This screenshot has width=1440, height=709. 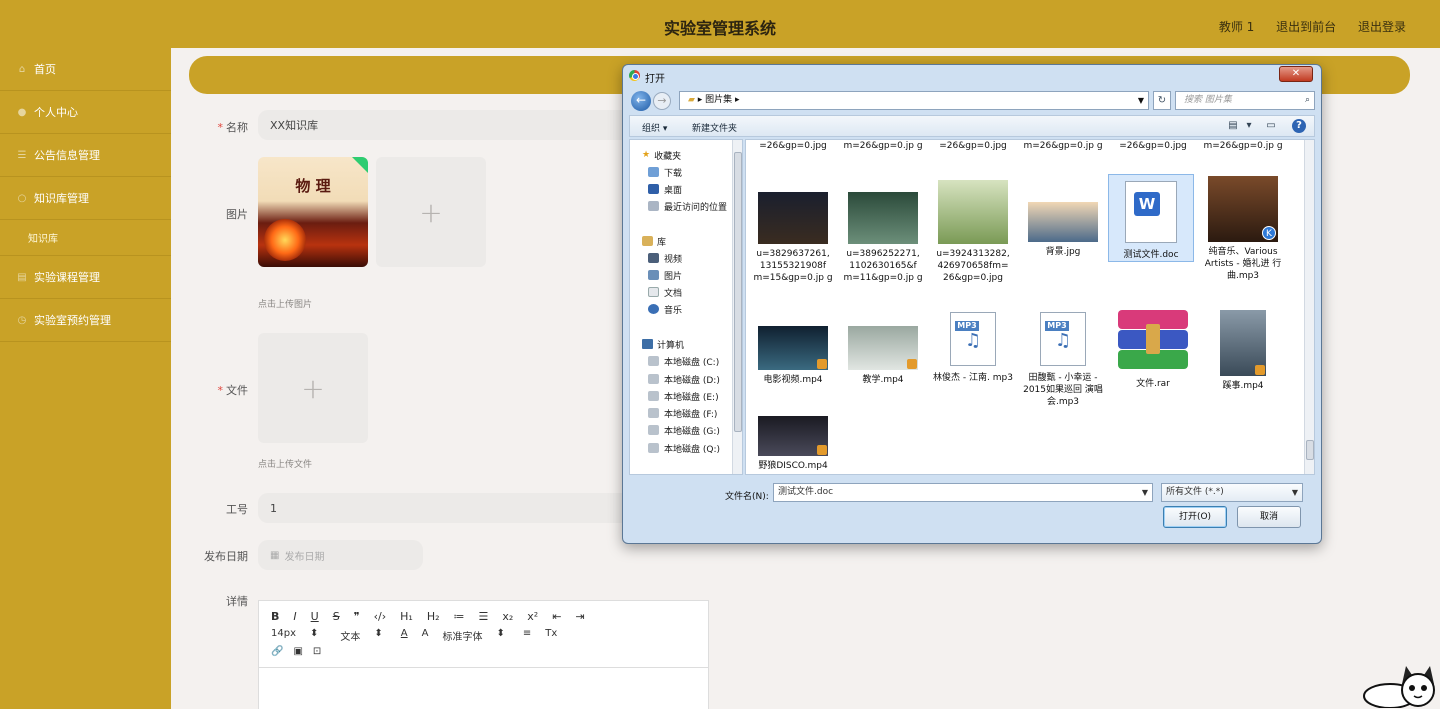 I want to click on file-list-scrollbar, so click(x=1309, y=307).